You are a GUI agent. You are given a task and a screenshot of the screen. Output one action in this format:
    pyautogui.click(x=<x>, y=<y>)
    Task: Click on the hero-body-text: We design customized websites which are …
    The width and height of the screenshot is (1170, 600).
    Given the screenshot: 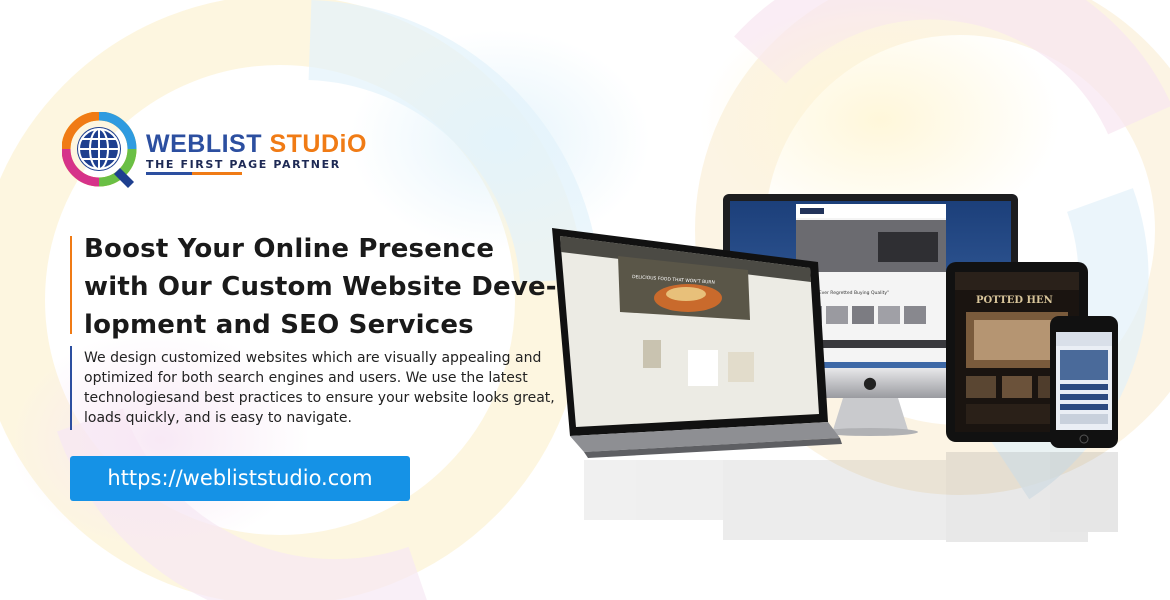 What is the action you would take?
    pyautogui.click(x=319, y=388)
    